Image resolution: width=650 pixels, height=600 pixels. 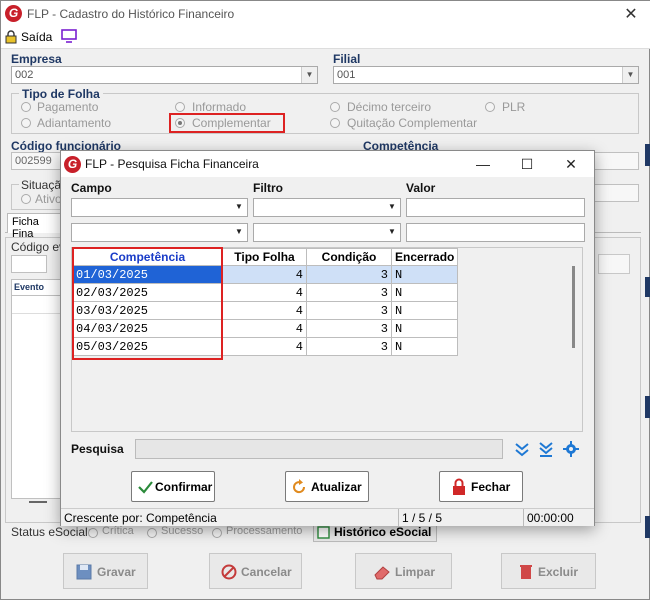 I want to click on evento-grid: Evento, so click(x=37, y=389).